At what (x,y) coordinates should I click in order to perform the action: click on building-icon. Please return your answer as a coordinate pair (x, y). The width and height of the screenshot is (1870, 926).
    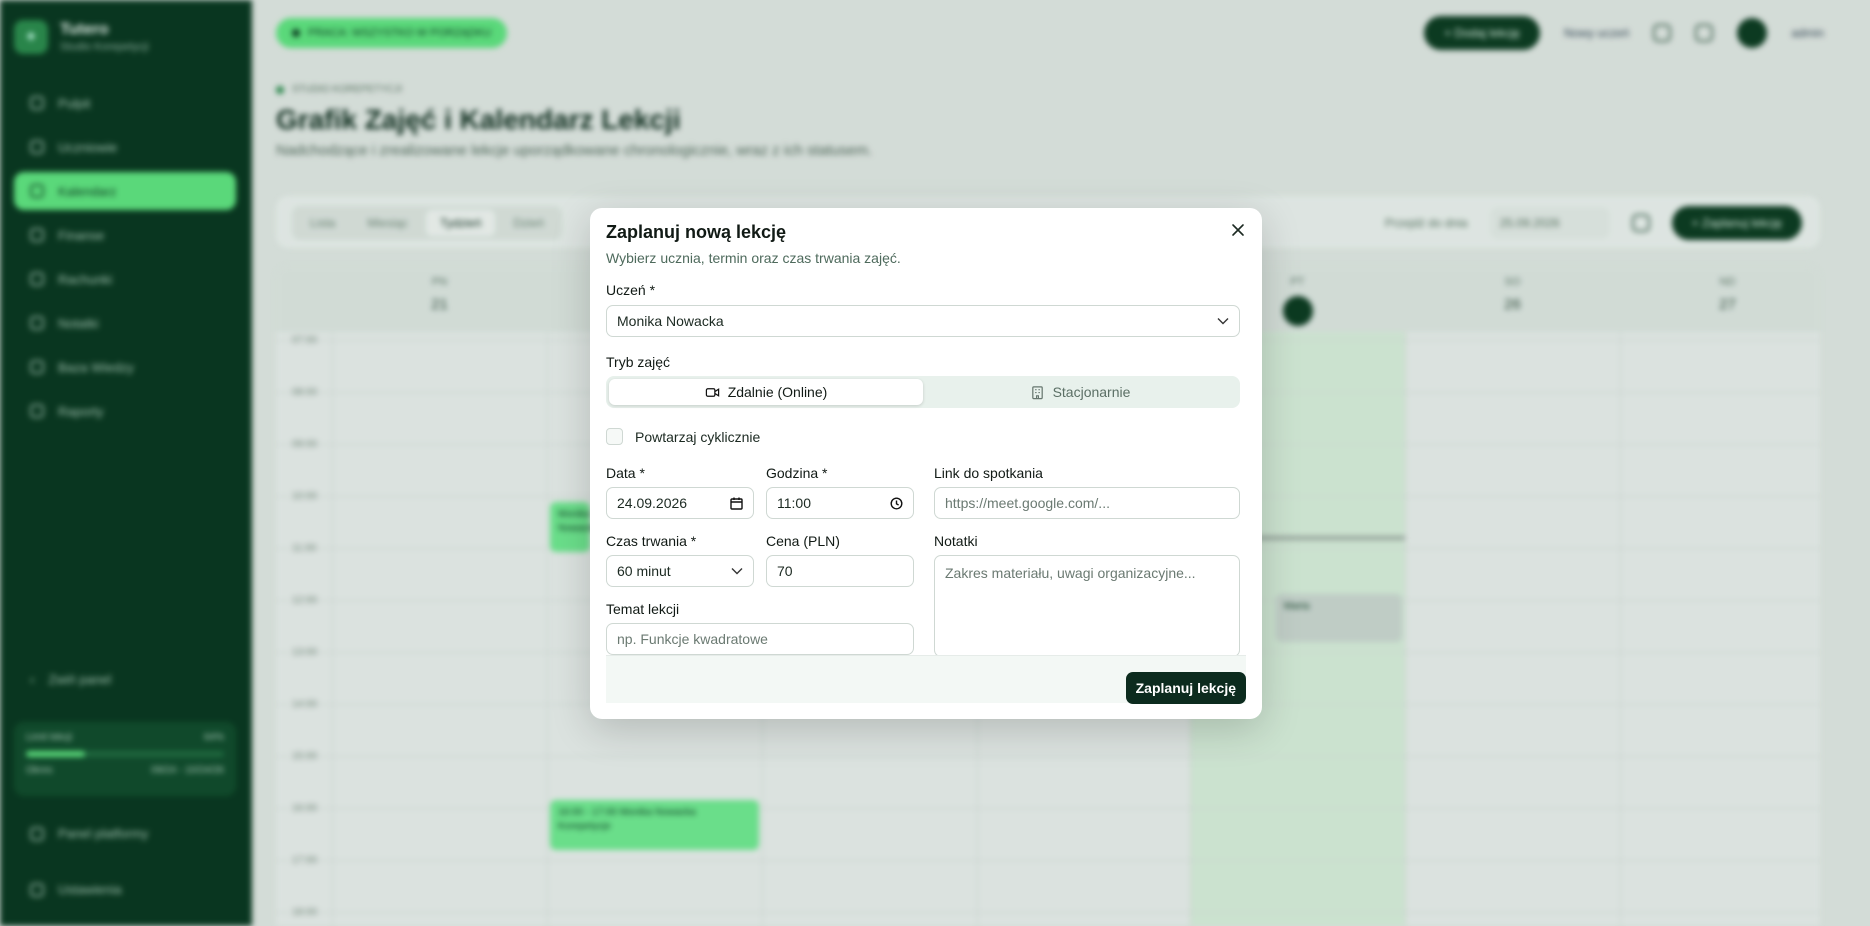
    Looking at the image, I should click on (1037, 392).